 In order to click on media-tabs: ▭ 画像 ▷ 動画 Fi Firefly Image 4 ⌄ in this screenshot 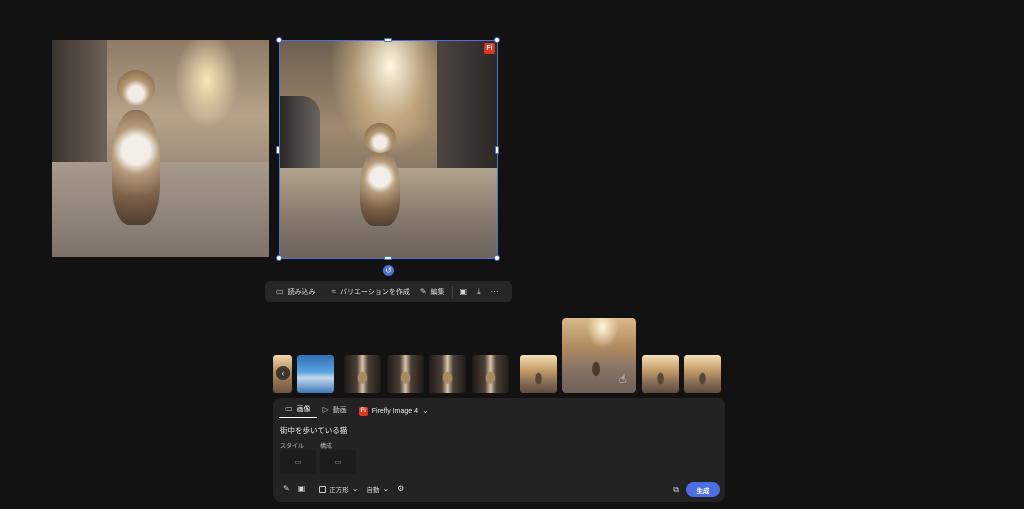, I will do `click(354, 411)`.